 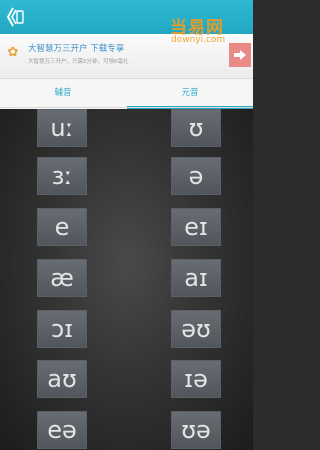 What do you see at coordinates (190, 94) in the screenshot?
I see `tab-vowels: 元音` at bounding box center [190, 94].